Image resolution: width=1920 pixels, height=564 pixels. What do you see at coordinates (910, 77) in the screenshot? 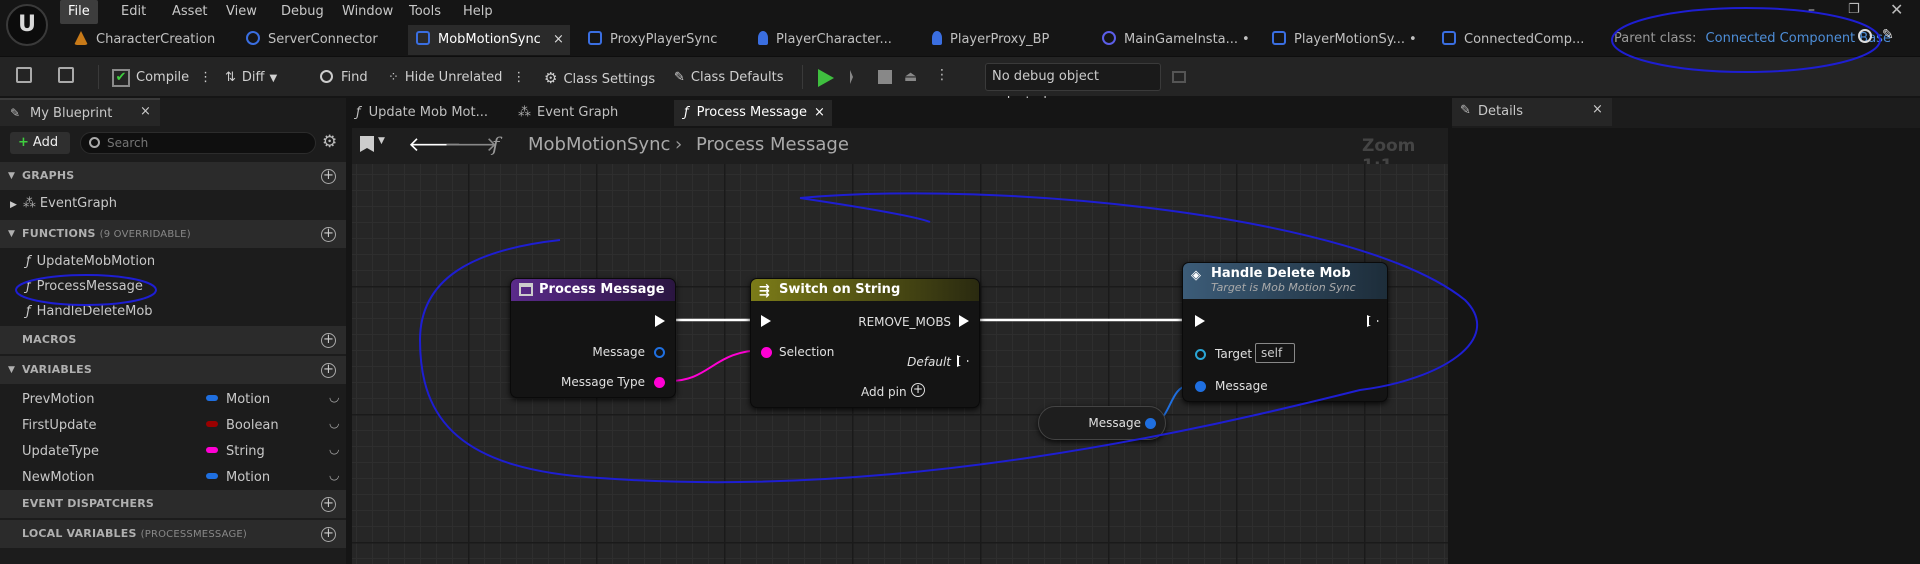
I see `eject-icon: ⏏` at bounding box center [910, 77].